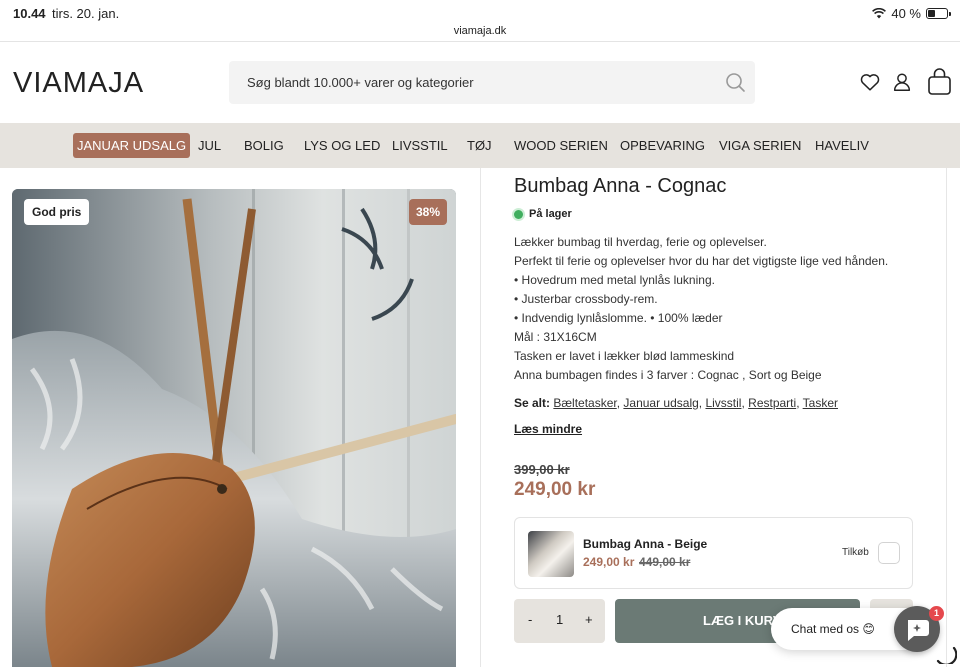 This screenshot has width=960, height=667. Describe the element at coordinates (760, 145) in the screenshot. I see `nav-item-viga-serien: VIGA SERIEN` at that location.